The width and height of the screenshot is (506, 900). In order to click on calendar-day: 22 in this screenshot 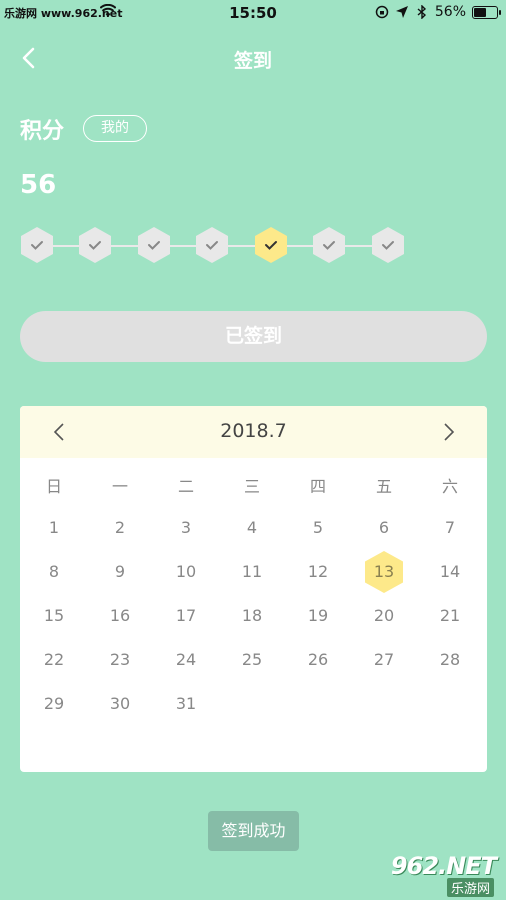, I will do `click(54, 660)`.